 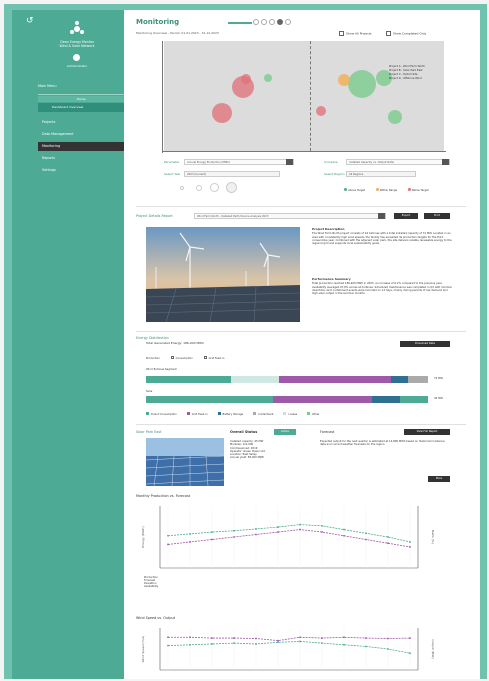 What do you see at coordinates (439, 479) in the screenshot?
I see `more-button: More` at bounding box center [439, 479].